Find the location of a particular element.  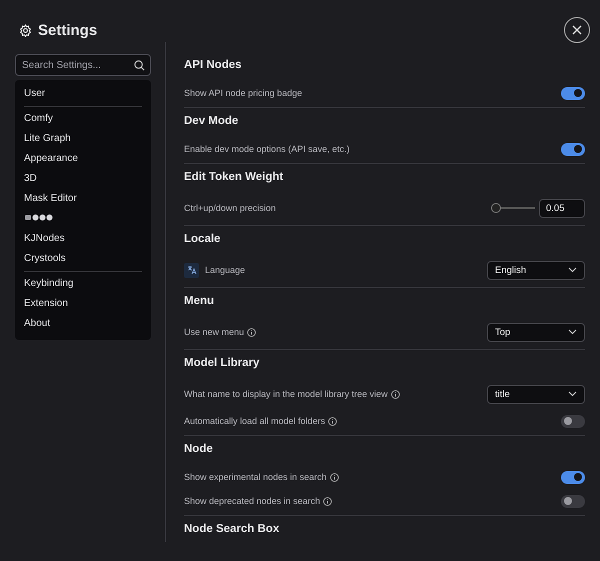

dropdown: Top is located at coordinates (536, 332).